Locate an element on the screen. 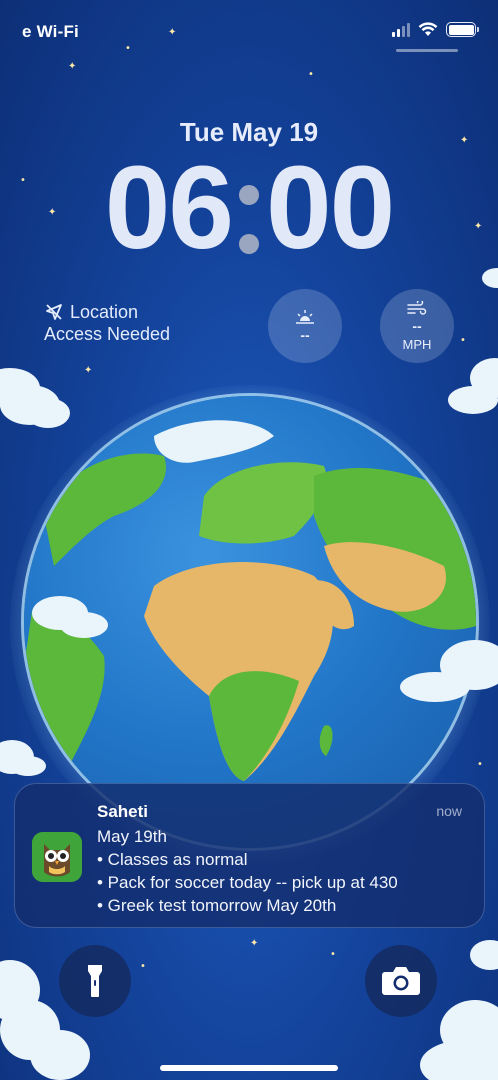  carrier-label: e Wi-Fi is located at coordinates (50, 31).